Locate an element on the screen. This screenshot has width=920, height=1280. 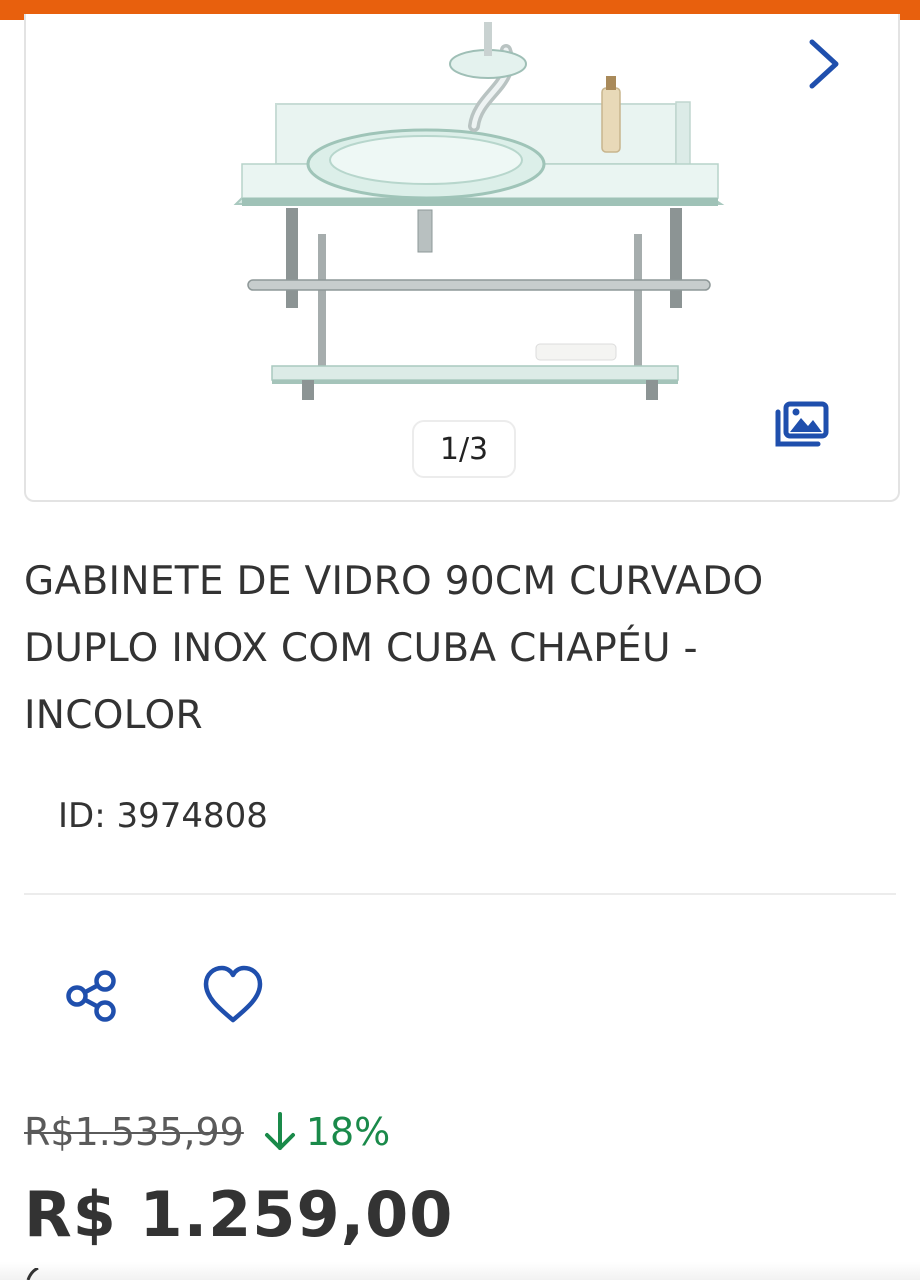
share-icon is located at coordinates (92, 996).